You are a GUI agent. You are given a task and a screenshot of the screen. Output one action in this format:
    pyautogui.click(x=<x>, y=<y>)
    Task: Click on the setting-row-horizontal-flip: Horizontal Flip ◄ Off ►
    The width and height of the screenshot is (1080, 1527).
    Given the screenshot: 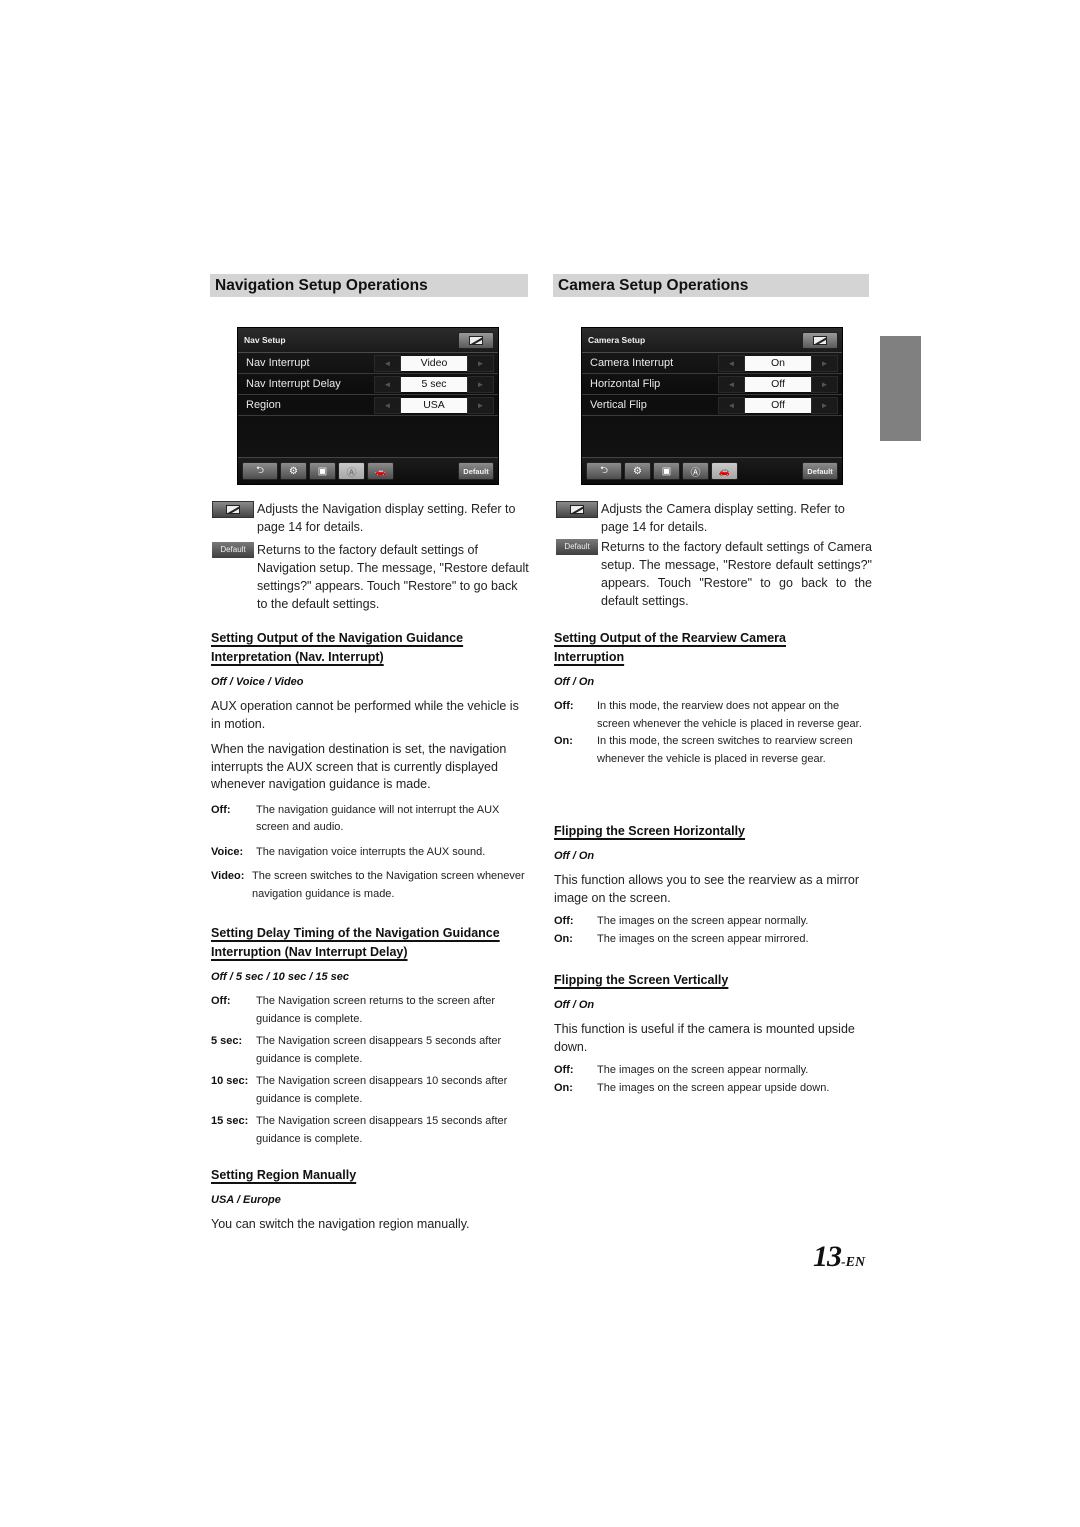 What is the action you would take?
    pyautogui.click(x=712, y=384)
    